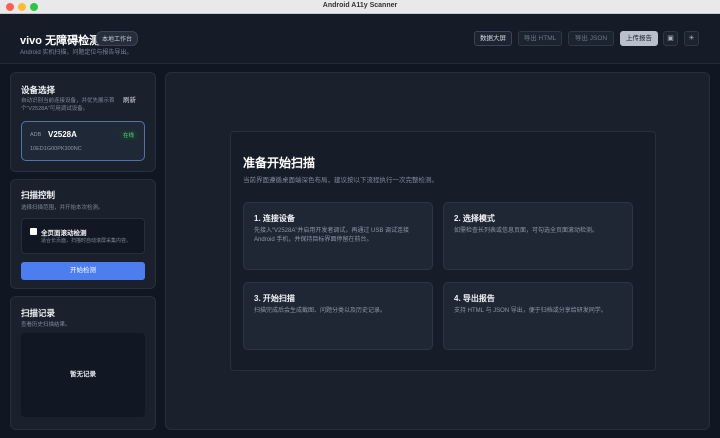 The image size is (720, 438). Describe the element at coordinates (474, 218) in the screenshot. I see `step-title: 2. 选择模式` at that location.